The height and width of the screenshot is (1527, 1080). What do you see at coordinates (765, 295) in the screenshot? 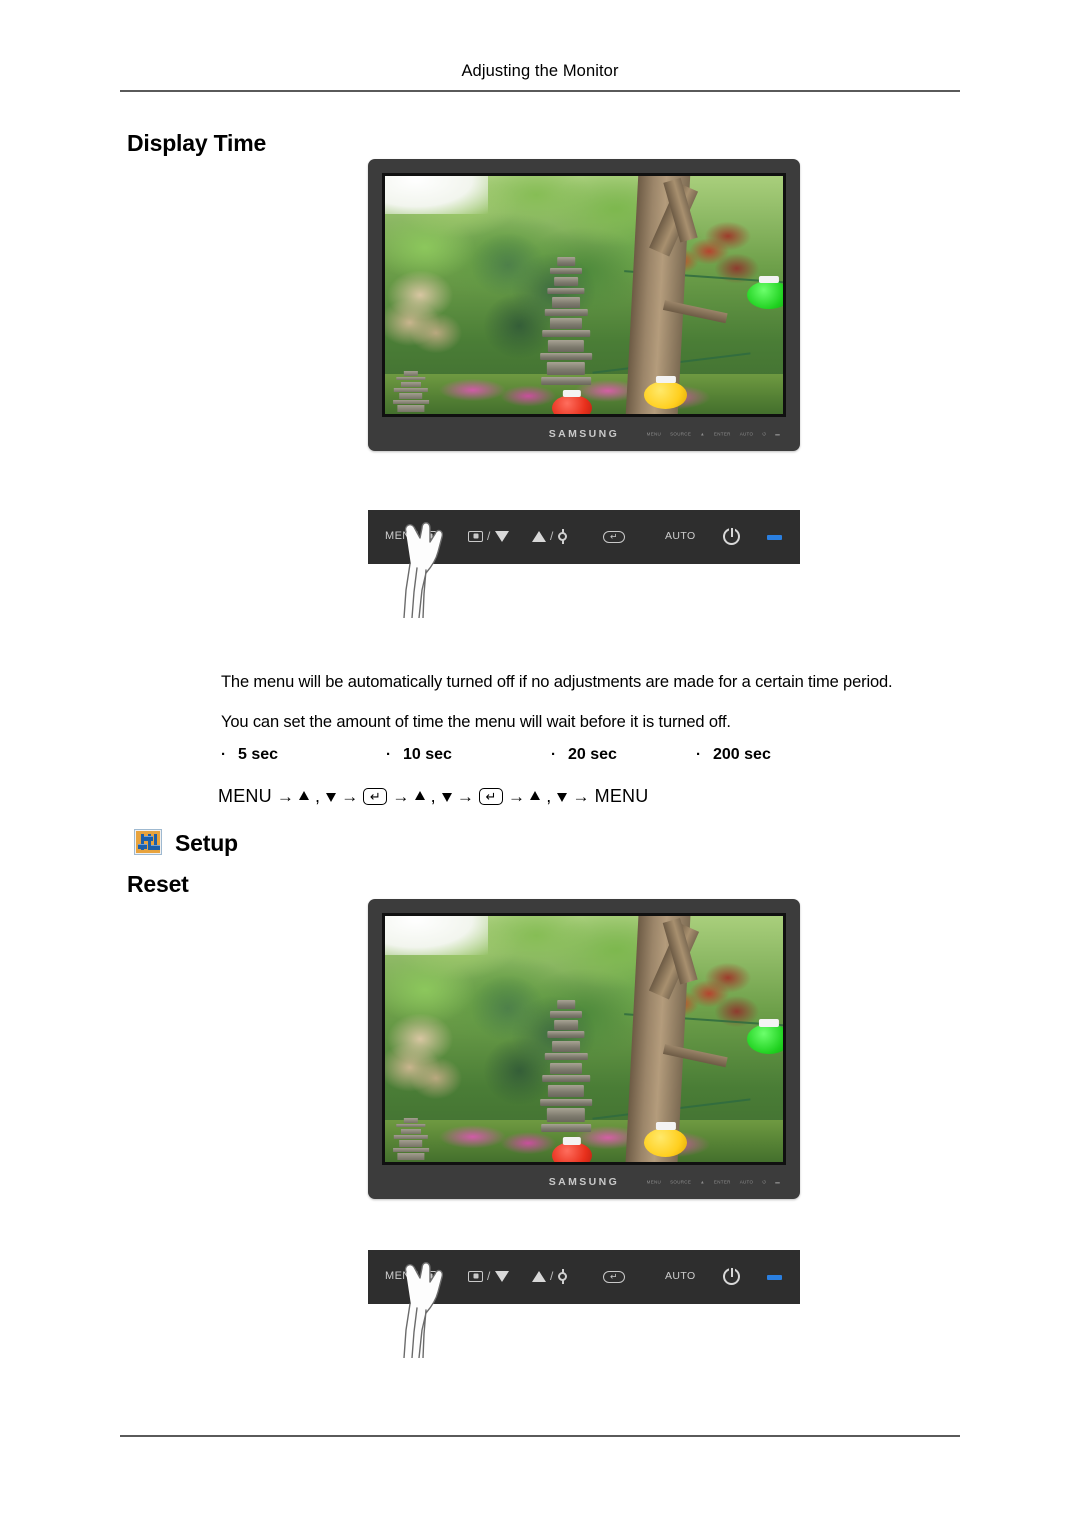
I see `paper-lantern-green` at bounding box center [765, 295].